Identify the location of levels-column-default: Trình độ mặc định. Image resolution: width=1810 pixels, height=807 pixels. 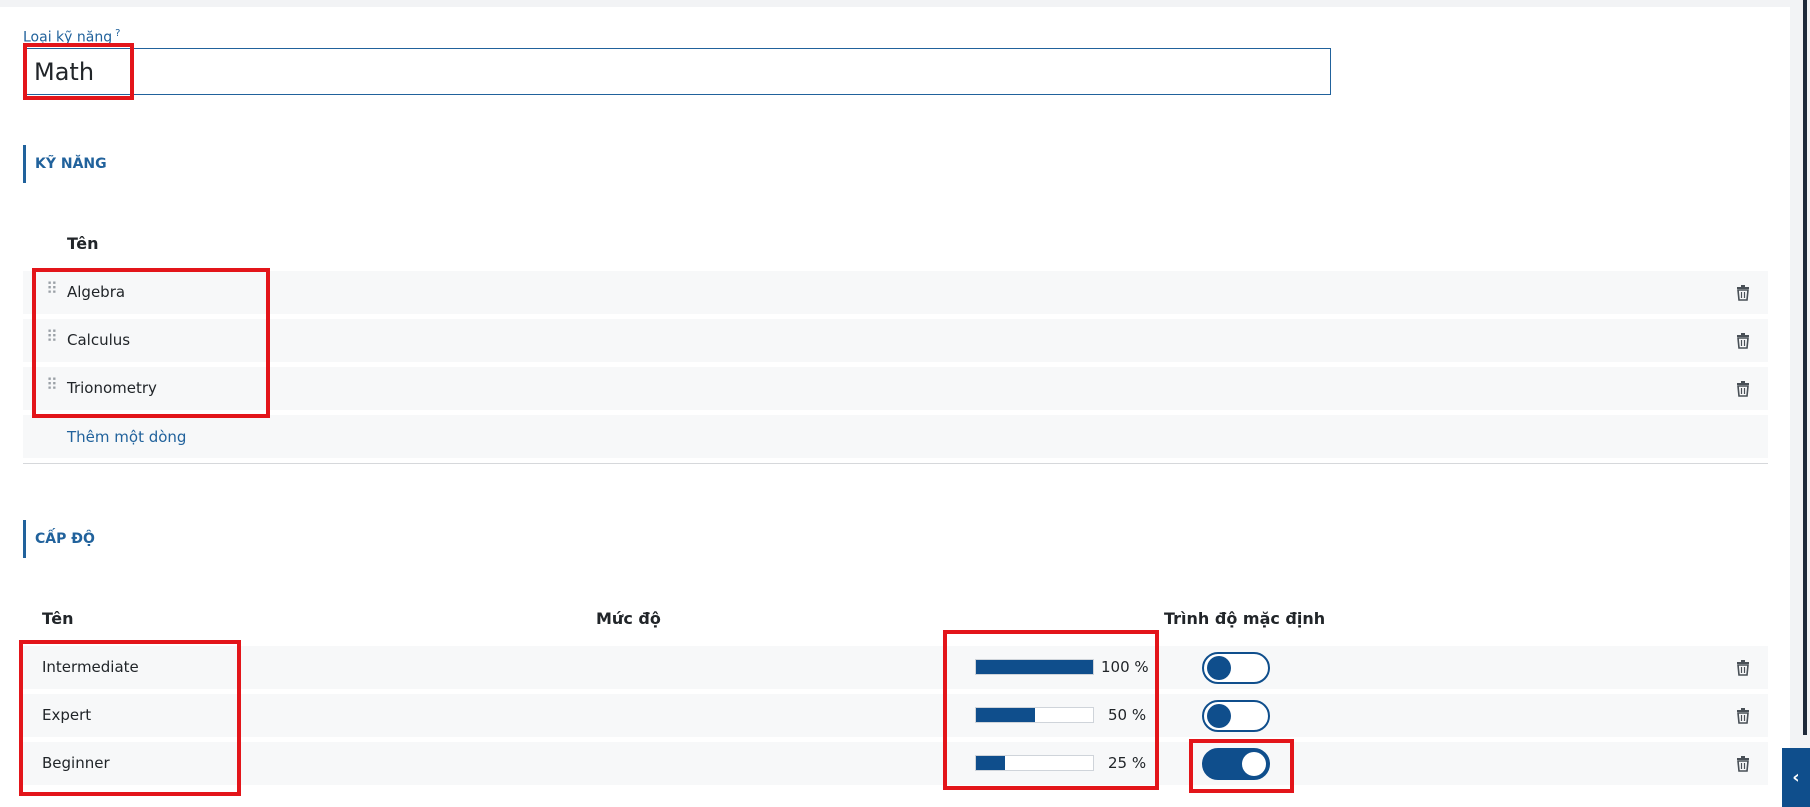
(1245, 618).